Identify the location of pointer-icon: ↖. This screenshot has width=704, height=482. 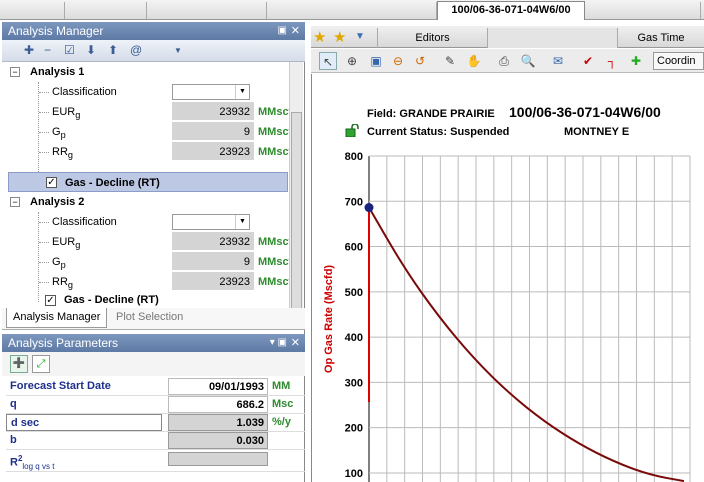
(328, 61).